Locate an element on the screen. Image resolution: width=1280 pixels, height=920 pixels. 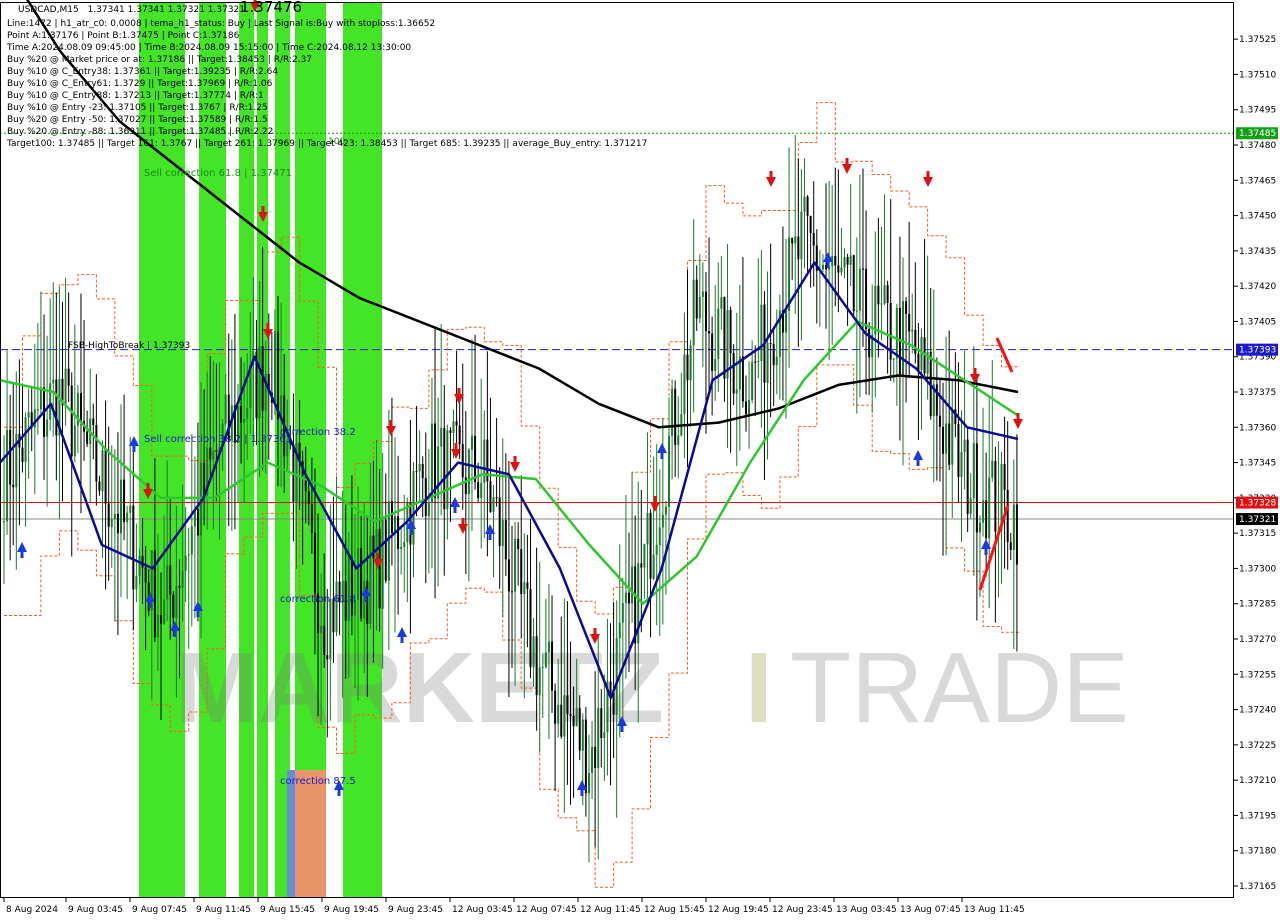
price-tick-label: 1.37435 is located at coordinates (1257, 252).